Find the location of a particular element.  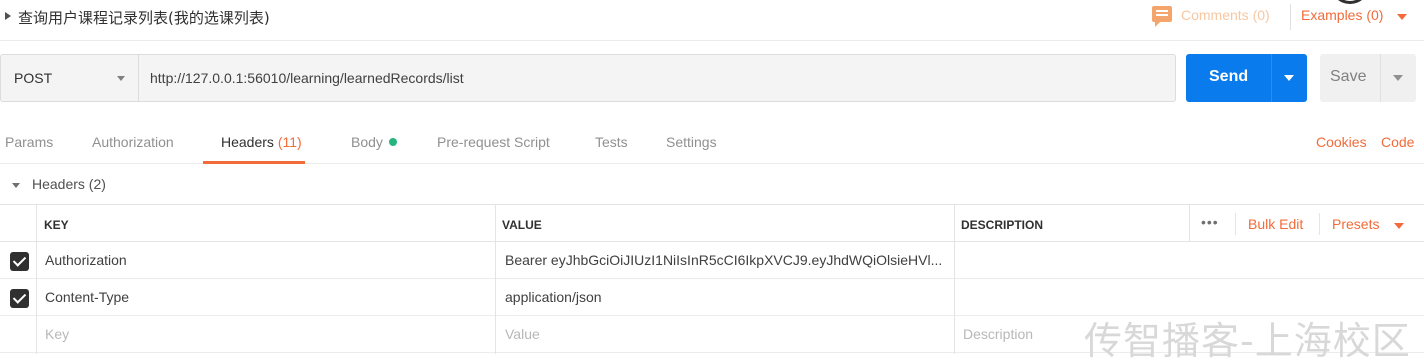

send-label: Send is located at coordinates (1229, 76).